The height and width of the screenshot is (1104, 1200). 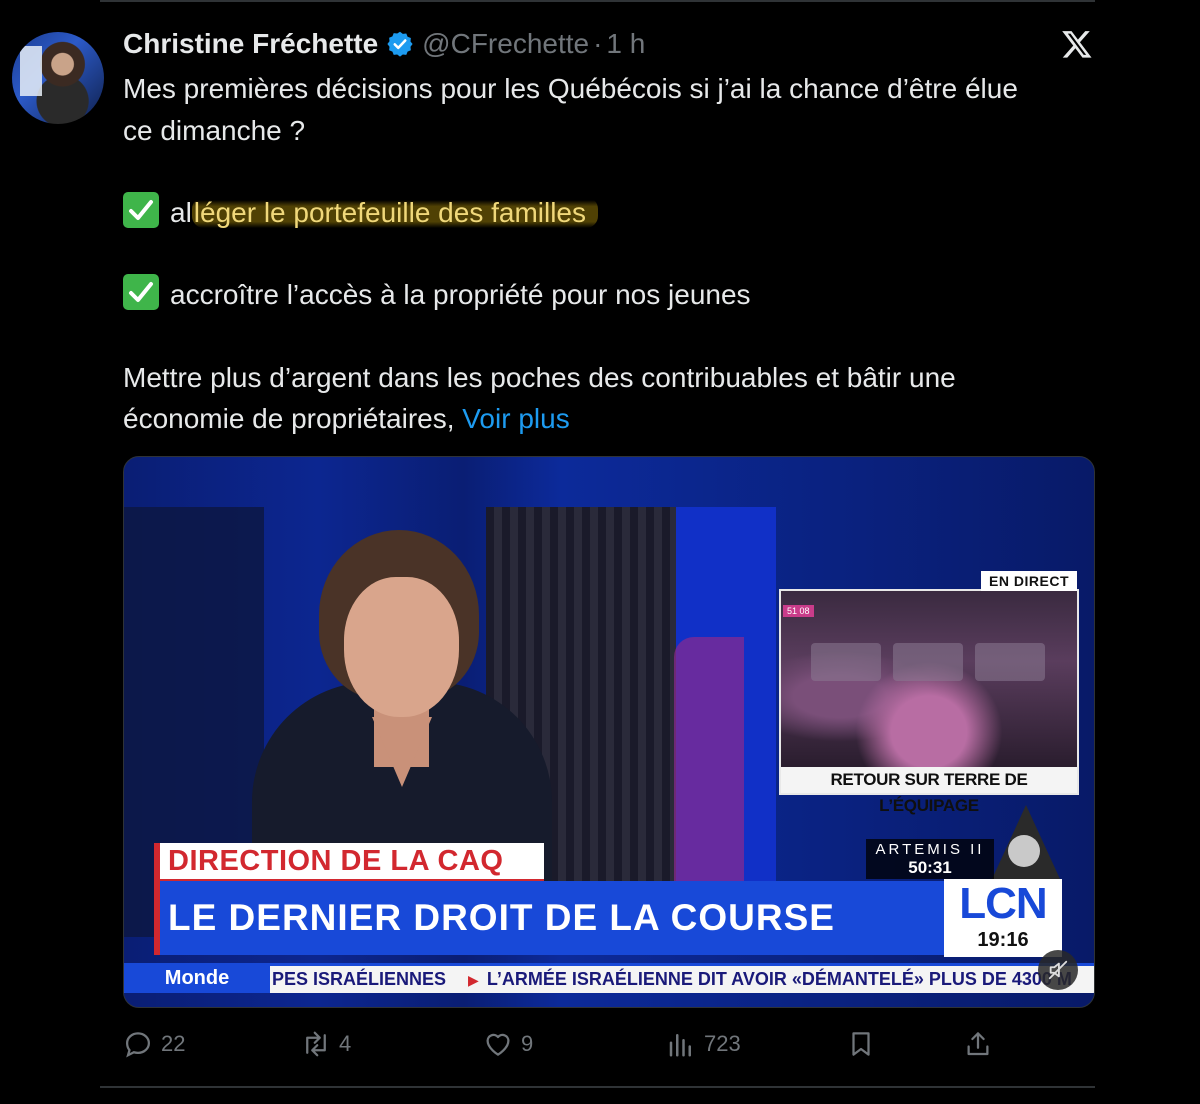 I want to click on point-1-highlight: léger le portefeuille des familles, so click(x=395, y=212).